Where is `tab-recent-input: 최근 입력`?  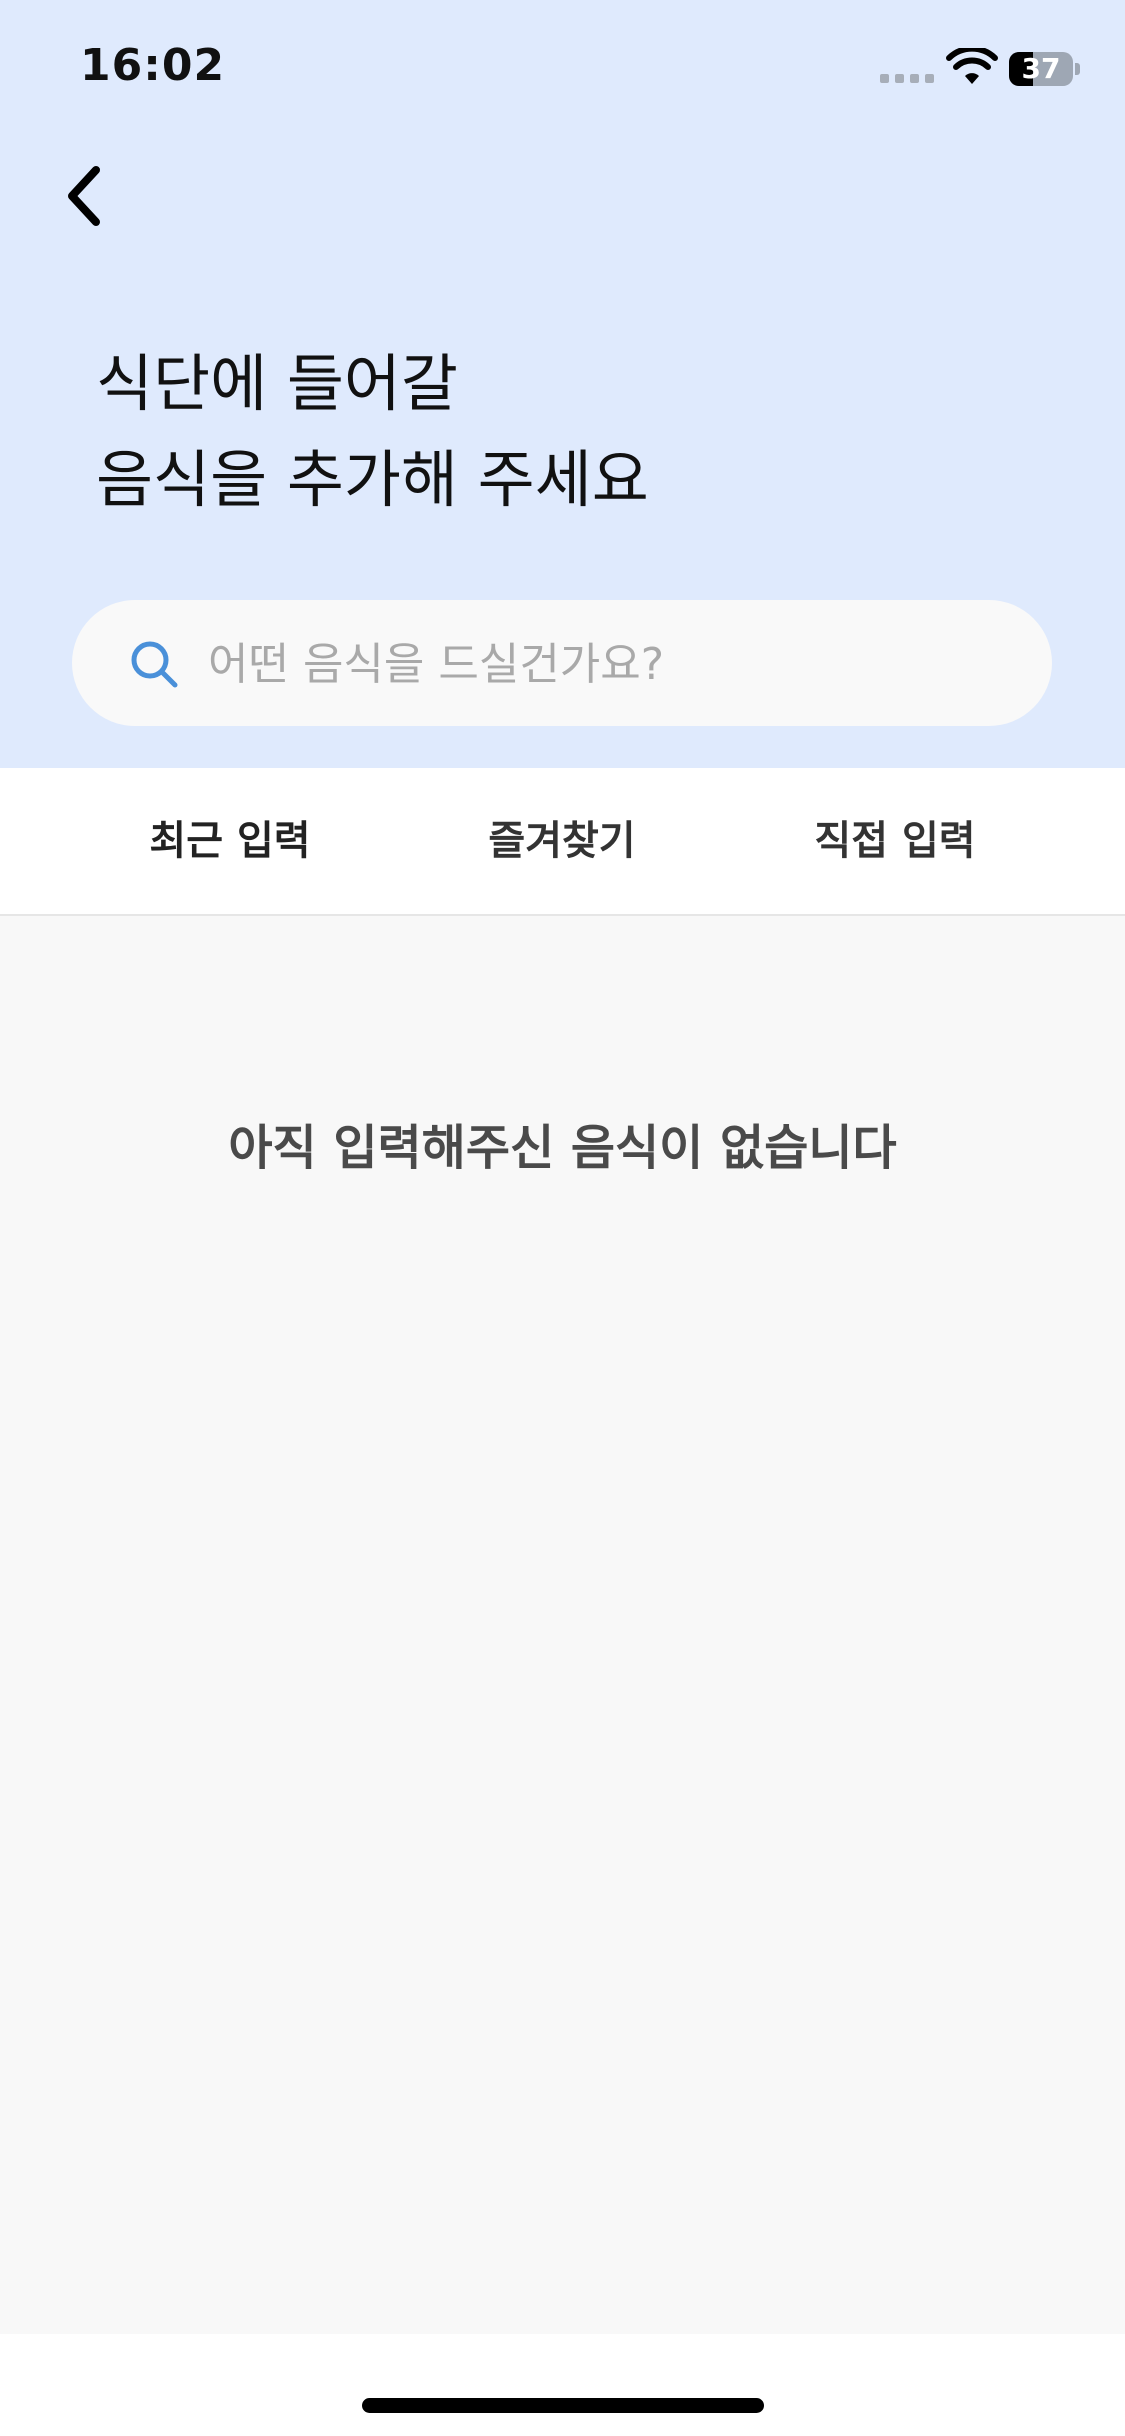
tab-recent-input: 최근 입력 is located at coordinates (230, 841).